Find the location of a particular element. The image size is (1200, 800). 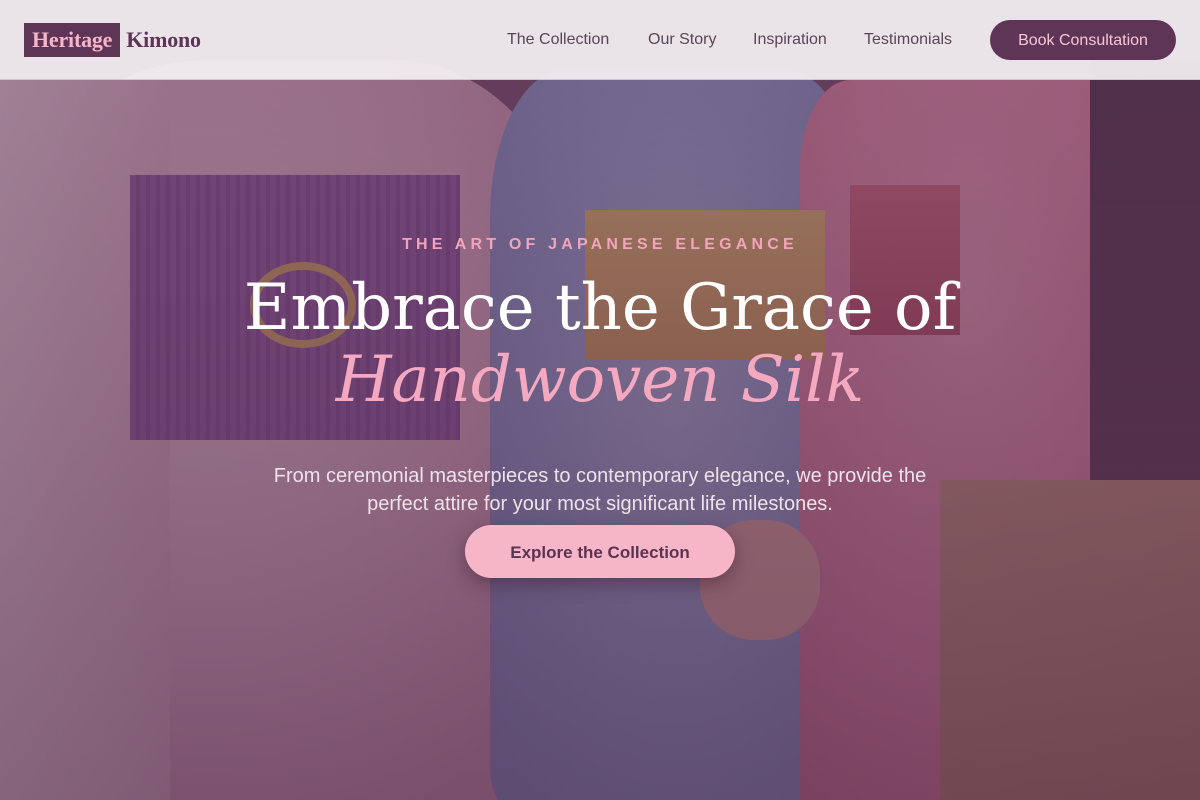

explore-collection-button: Explore the Collection is located at coordinates (600, 551).